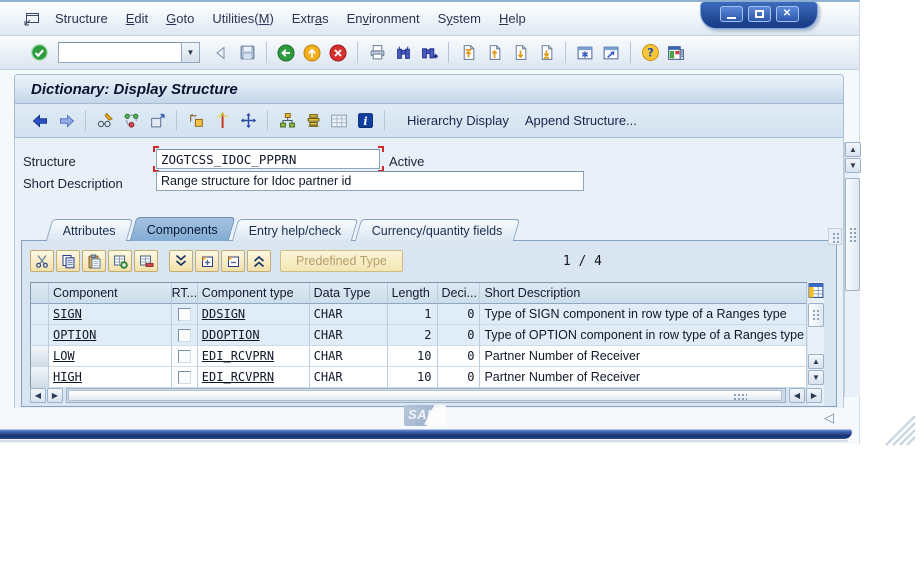  Describe the element at coordinates (89, 230) in the screenshot. I see `tab-attributes: Attributes` at that location.